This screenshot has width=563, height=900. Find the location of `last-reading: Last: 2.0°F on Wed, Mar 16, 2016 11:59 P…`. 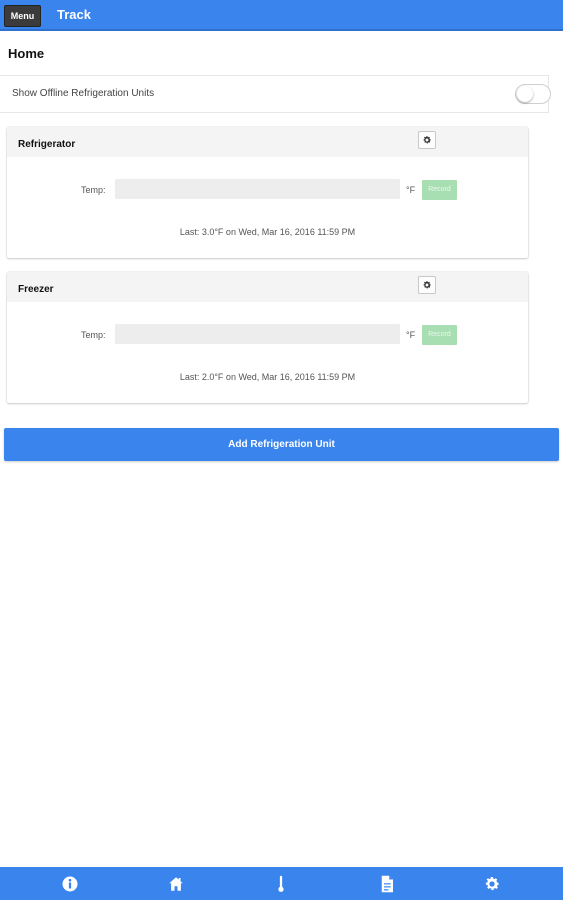

last-reading: Last: 2.0°F on Wed, Mar 16, 2016 11:59 P… is located at coordinates (267, 377).